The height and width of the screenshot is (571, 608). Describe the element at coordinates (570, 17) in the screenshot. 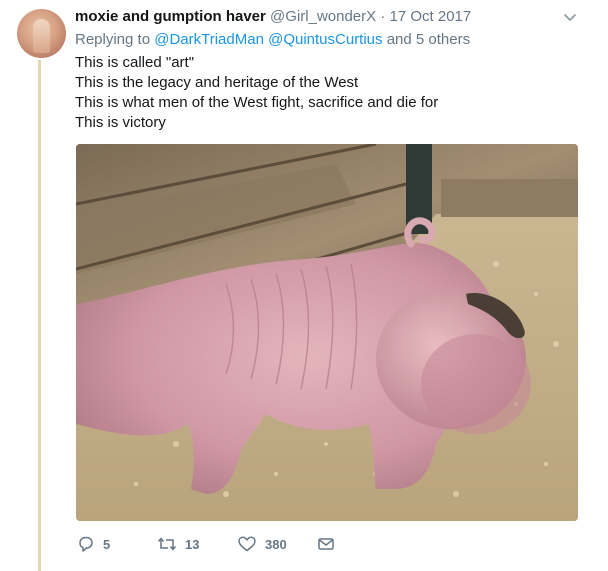

I see `chevron-down-icon` at that location.